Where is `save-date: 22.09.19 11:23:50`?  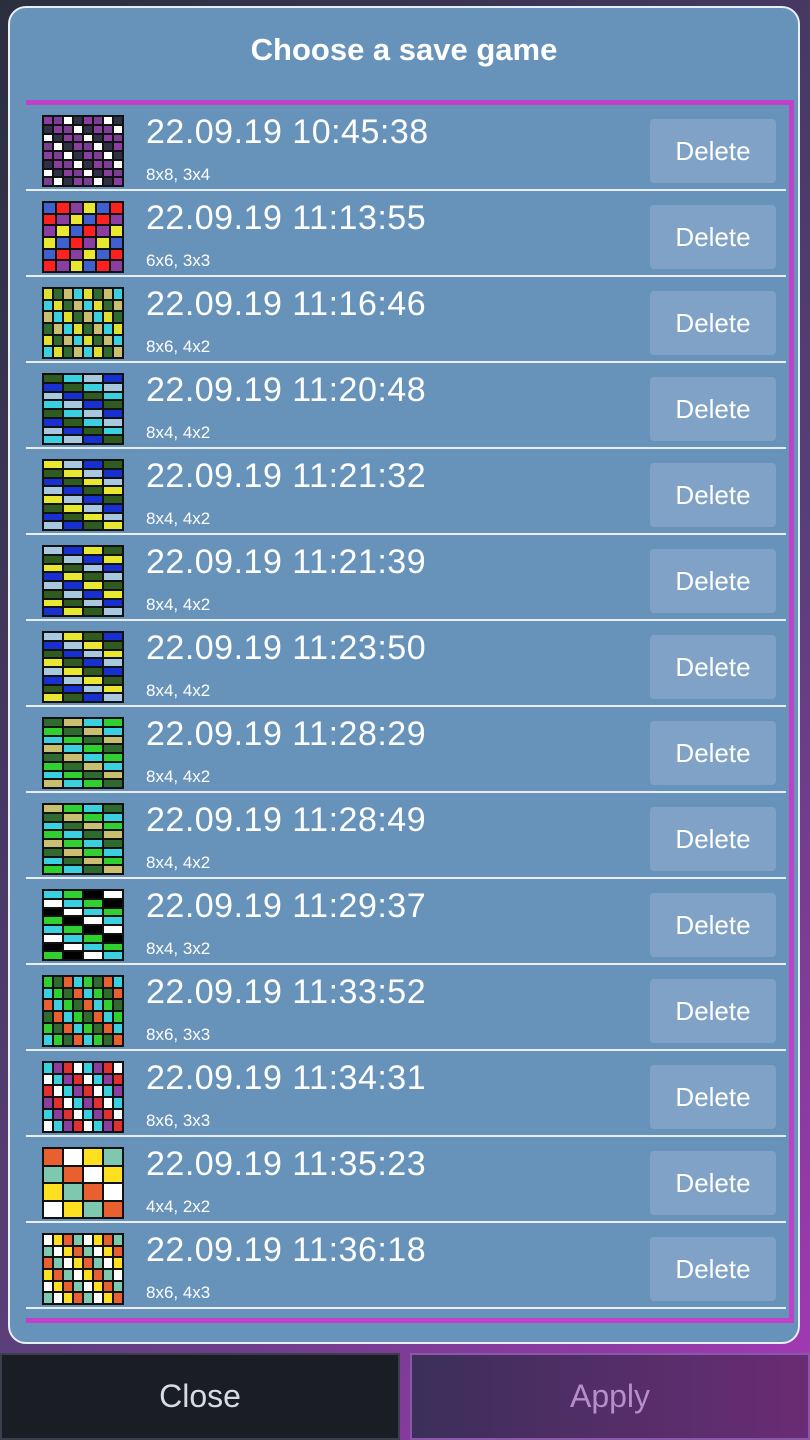 save-date: 22.09.19 11:23:50 is located at coordinates (286, 648).